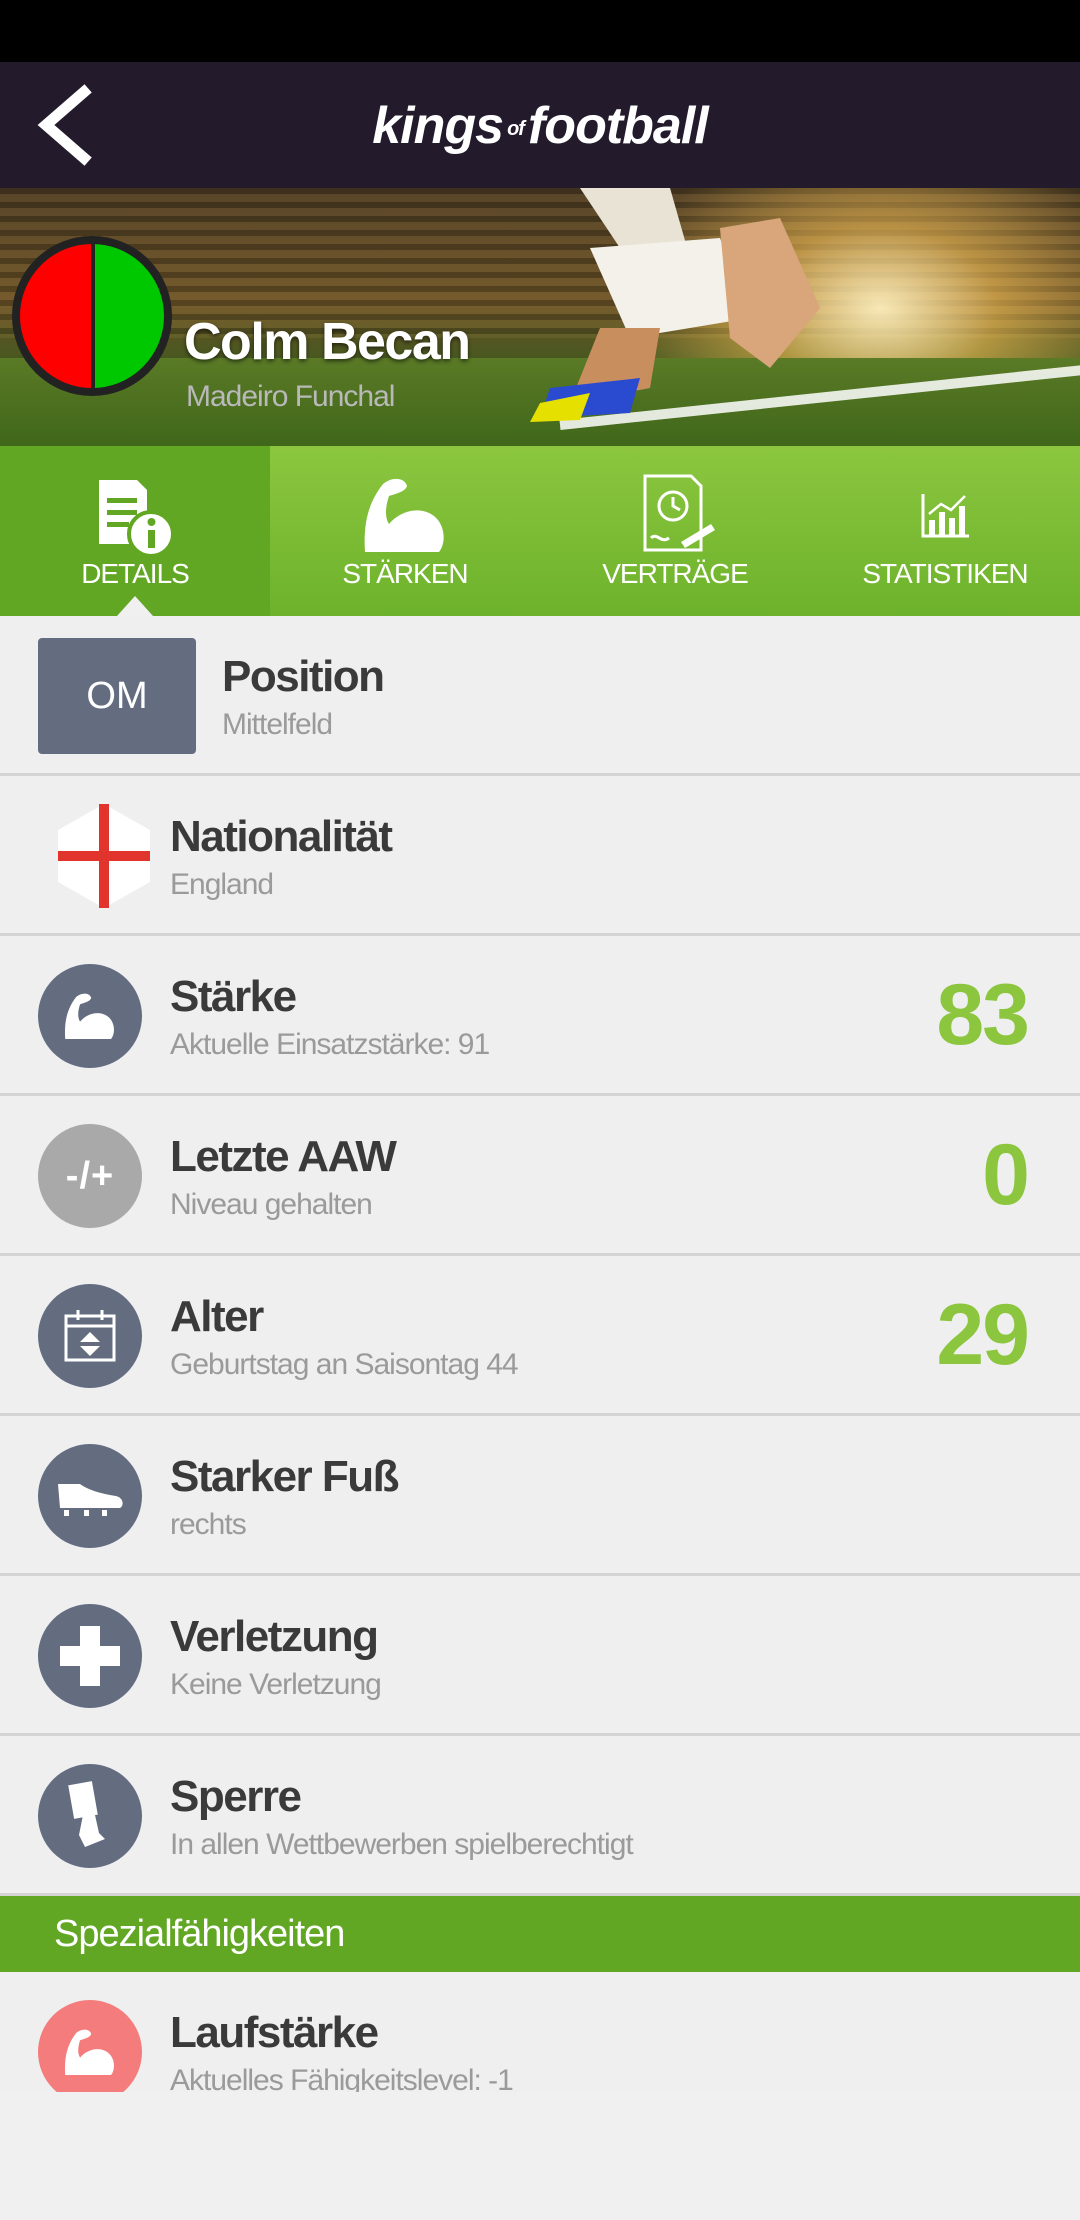  What do you see at coordinates (540, 2156) in the screenshot?
I see `bottom-area` at bounding box center [540, 2156].